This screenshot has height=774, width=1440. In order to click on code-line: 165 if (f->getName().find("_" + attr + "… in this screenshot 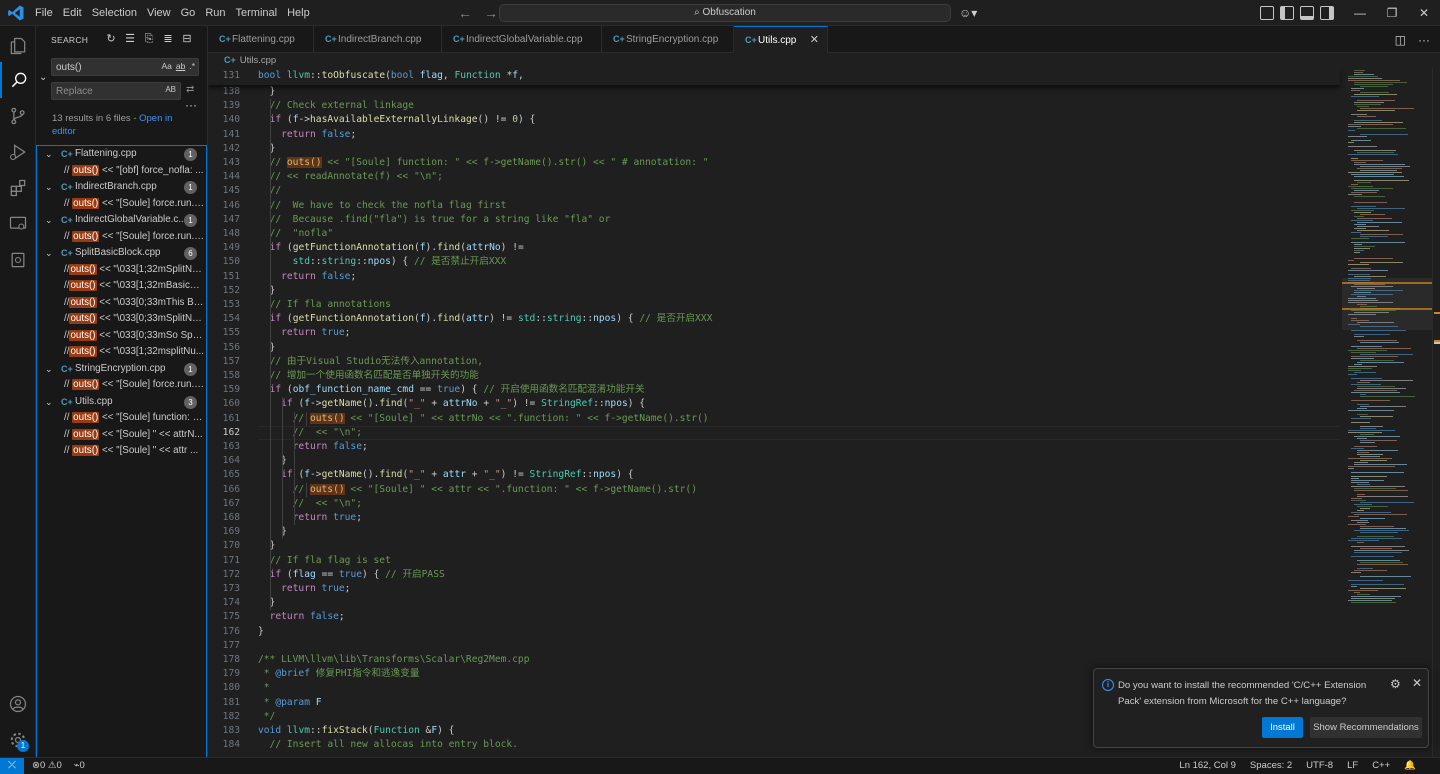, I will do `click(774, 475)`.